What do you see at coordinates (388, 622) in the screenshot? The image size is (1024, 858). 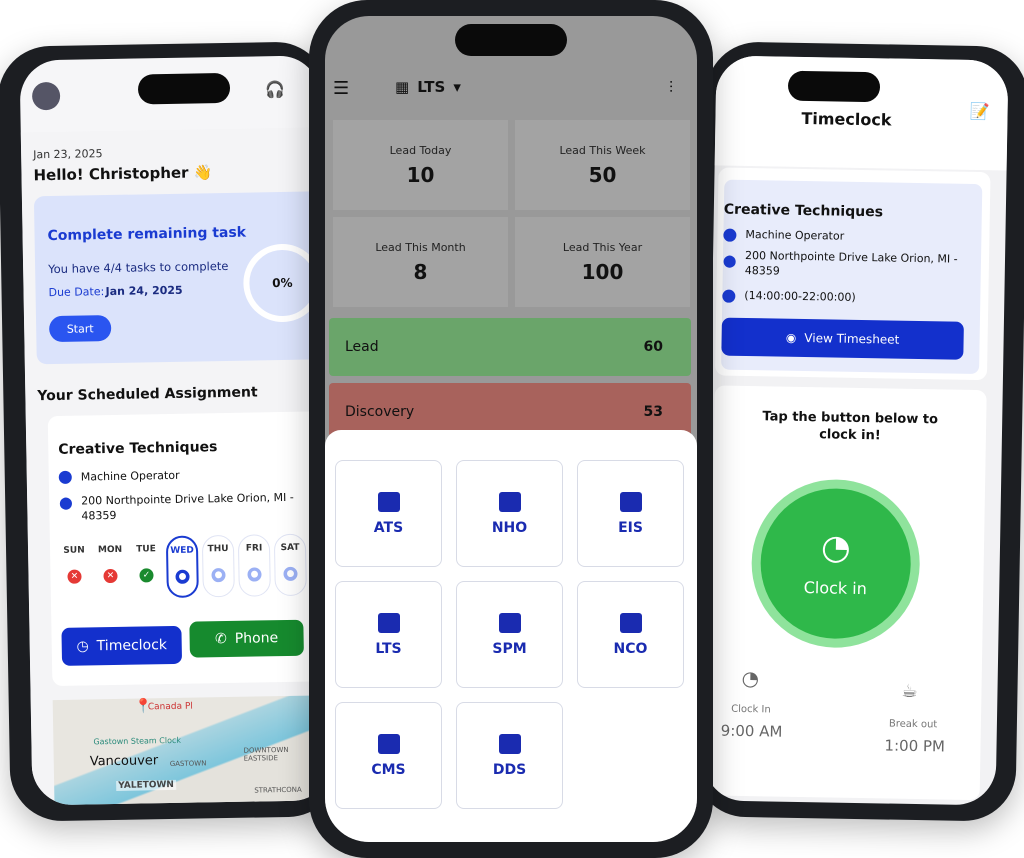 I see `lts-icon` at bounding box center [388, 622].